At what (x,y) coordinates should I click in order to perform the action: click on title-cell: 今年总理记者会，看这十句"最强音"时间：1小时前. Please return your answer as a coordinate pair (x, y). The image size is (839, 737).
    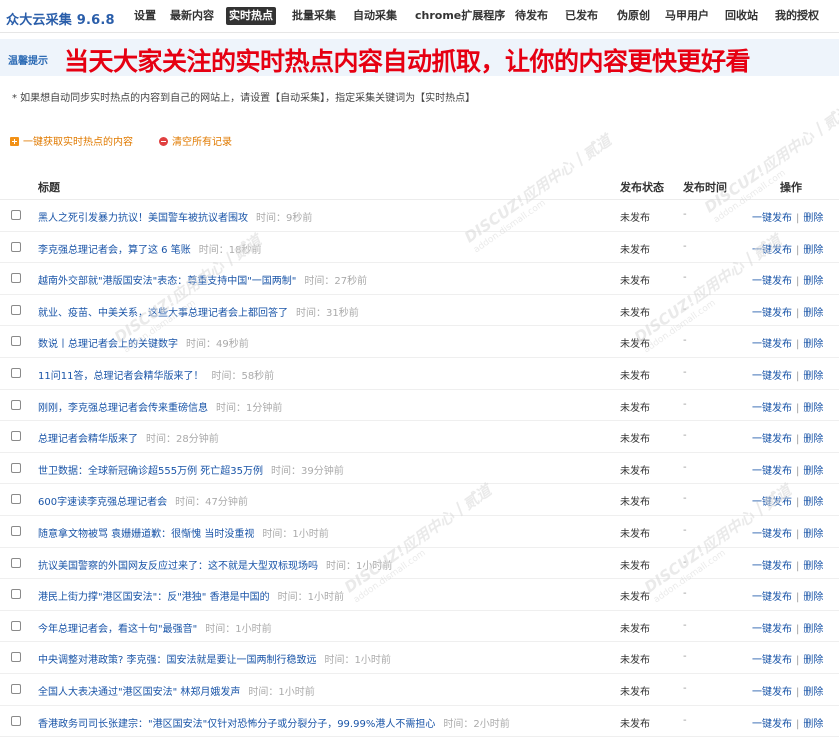
    Looking at the image, I should click on (155, 627).